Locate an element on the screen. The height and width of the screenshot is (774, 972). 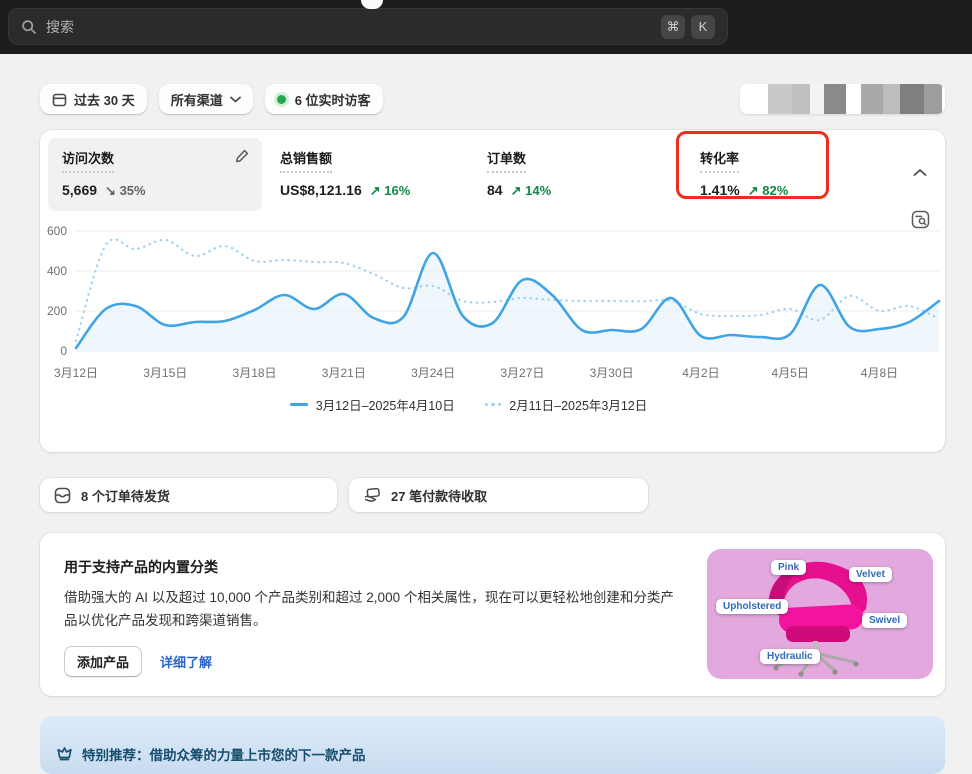
tag-swivel: Swivel is located at coordinates (885, 620).